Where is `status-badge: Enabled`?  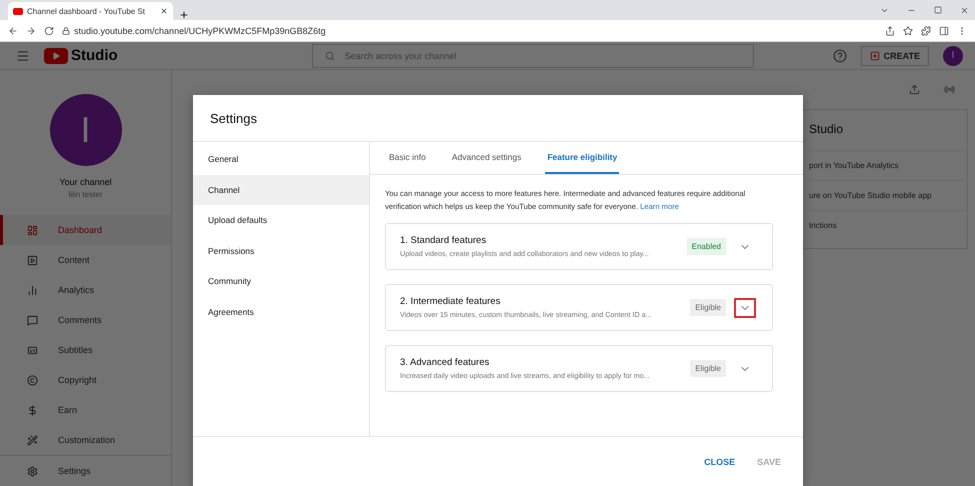
status-badge: Enabled is located at coordinates (706, 246).